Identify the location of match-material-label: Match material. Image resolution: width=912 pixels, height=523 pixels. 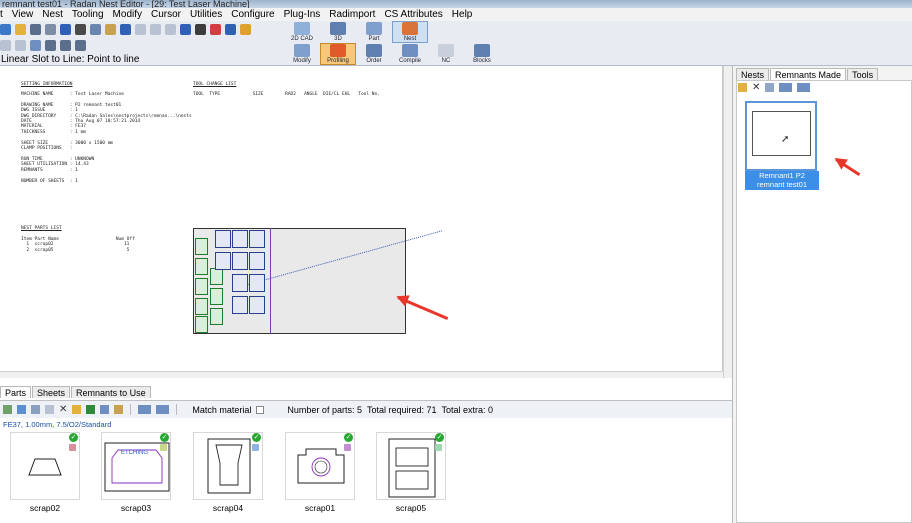
(222, 409).